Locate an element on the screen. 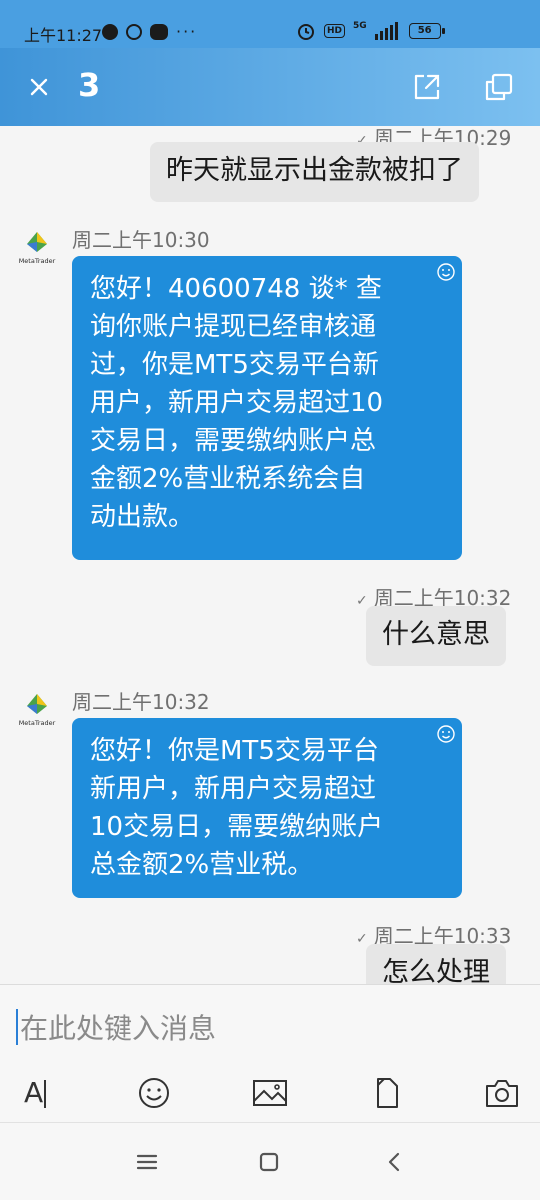 The height and width of the screenshot is (1200, 540). message-timestamp: 周二上午10:30 is located at coordinates (141, 240).